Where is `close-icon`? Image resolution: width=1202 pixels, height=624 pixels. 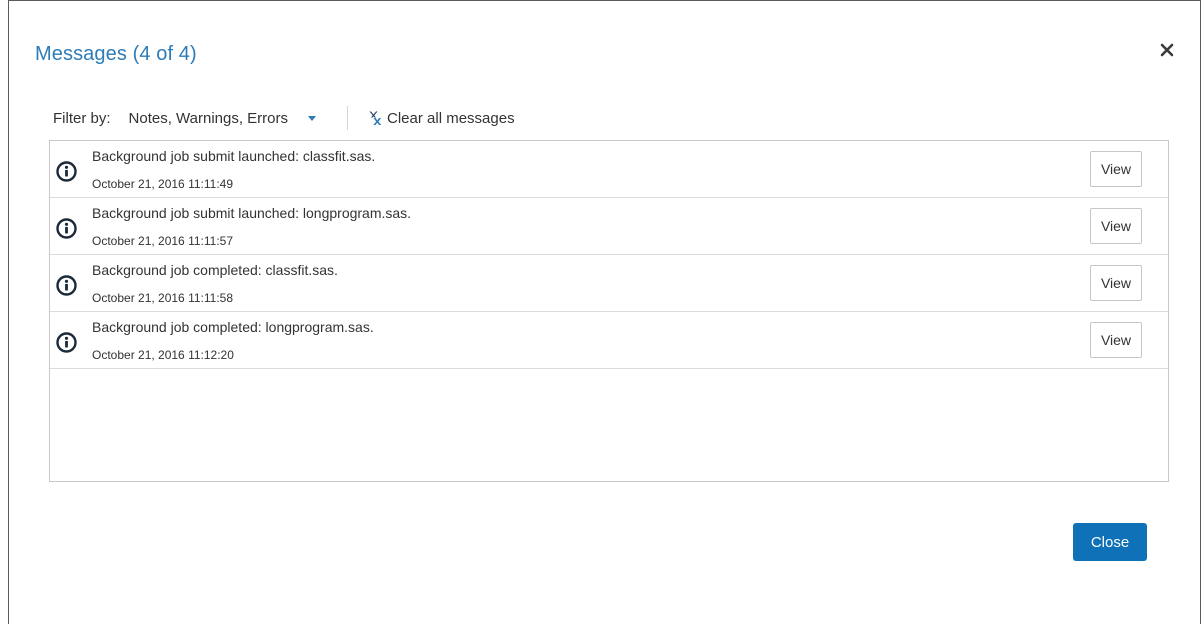
close-icon is located at coordinates (1167, 50).